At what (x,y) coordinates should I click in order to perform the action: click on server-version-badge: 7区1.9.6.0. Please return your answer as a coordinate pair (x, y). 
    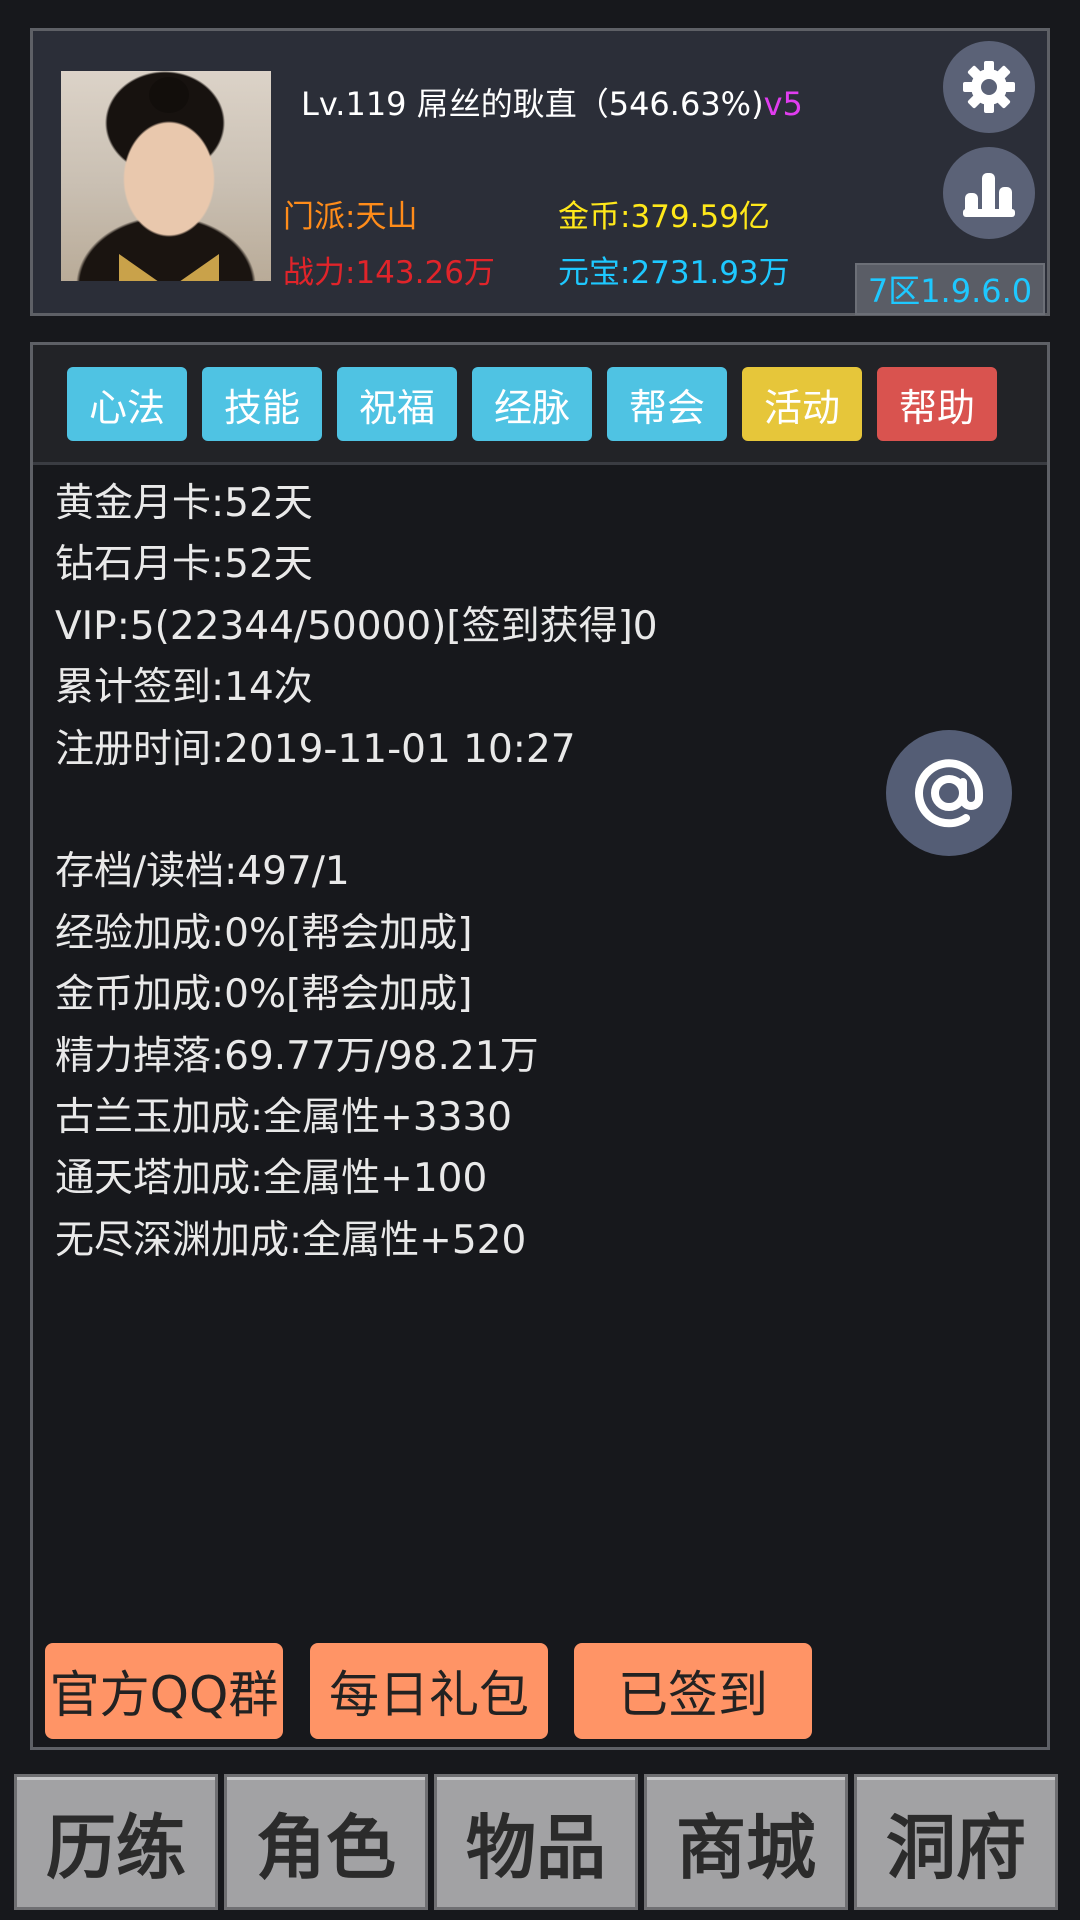
    Looking at the image, I should click on (950, 289).